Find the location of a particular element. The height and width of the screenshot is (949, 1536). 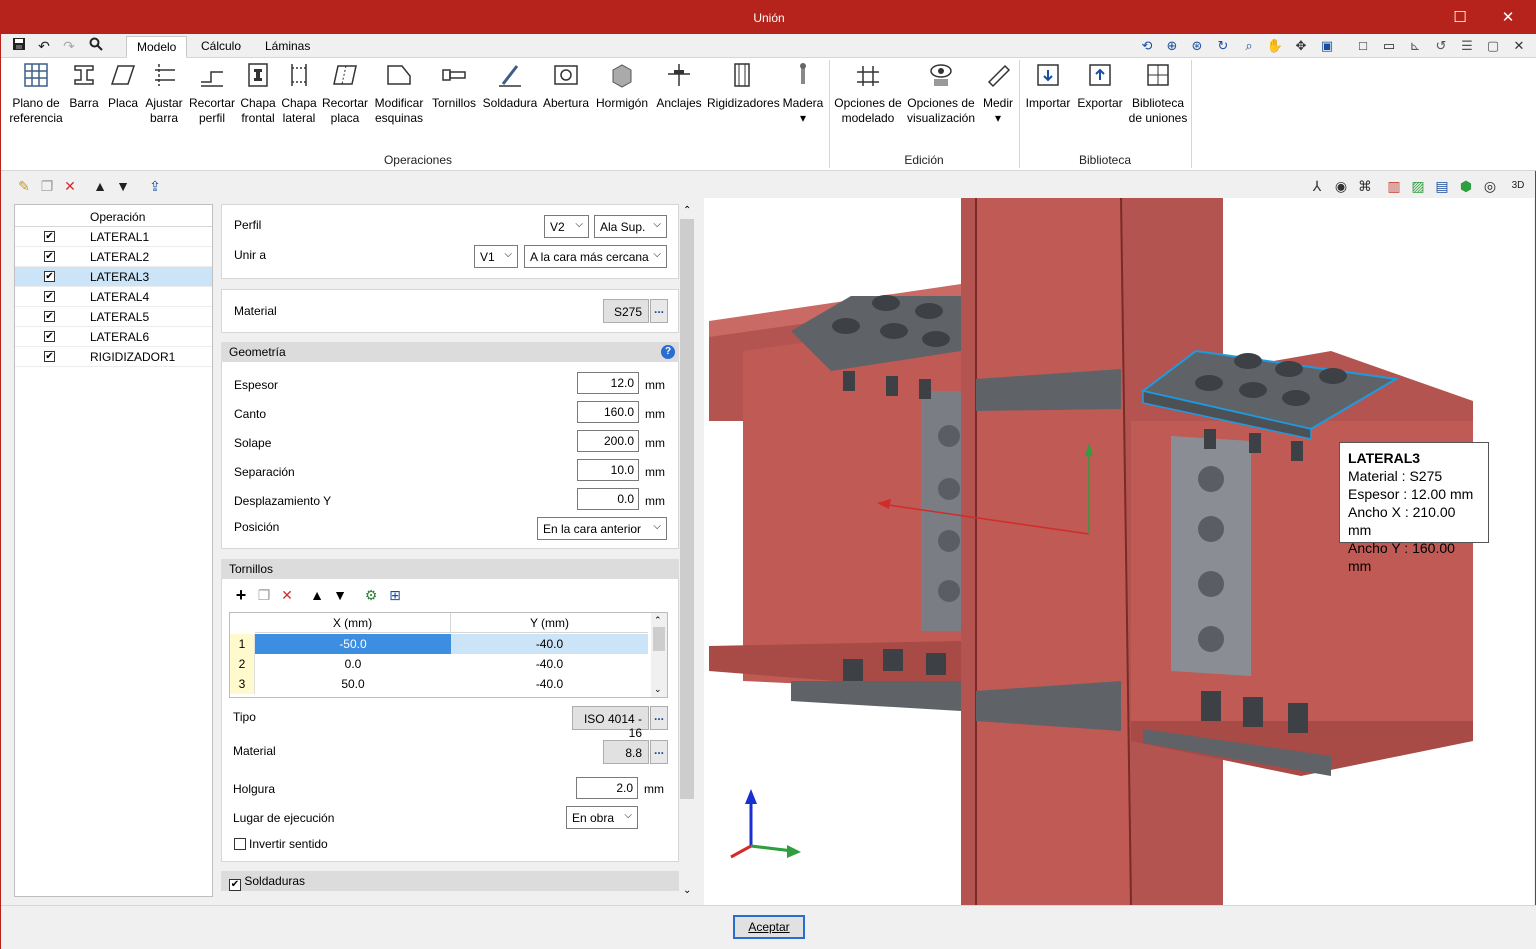

undo-icon: ↶ is located at coordinates (44, 46).